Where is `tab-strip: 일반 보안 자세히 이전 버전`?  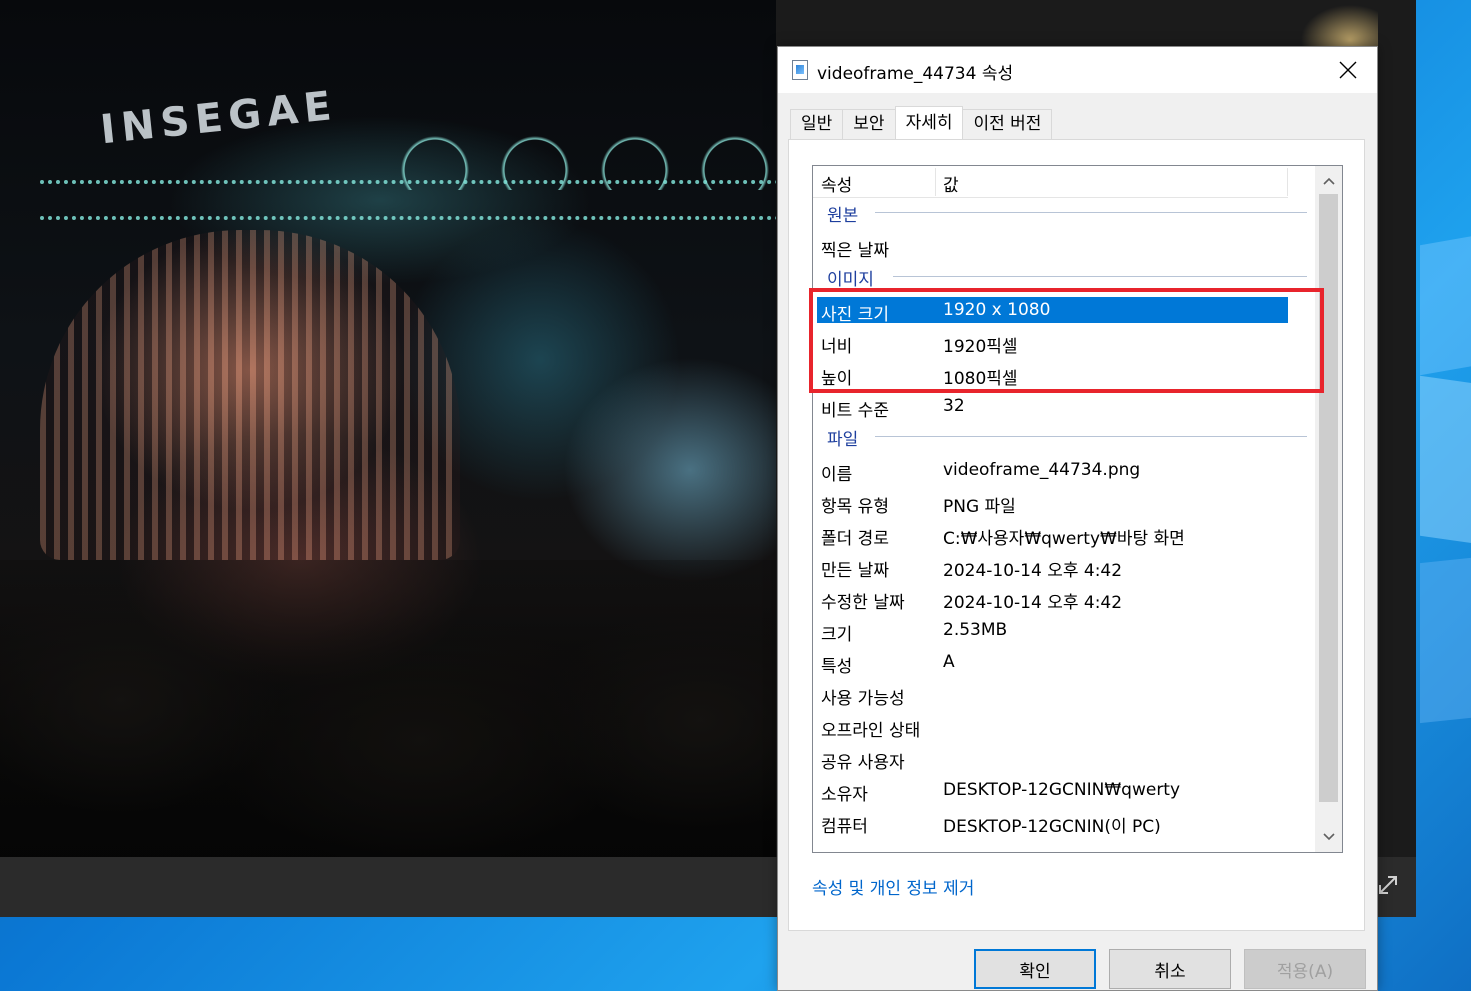
tab-strip: 일반 보안 자세히 이전 버전 is located at coordinates (921, 123).